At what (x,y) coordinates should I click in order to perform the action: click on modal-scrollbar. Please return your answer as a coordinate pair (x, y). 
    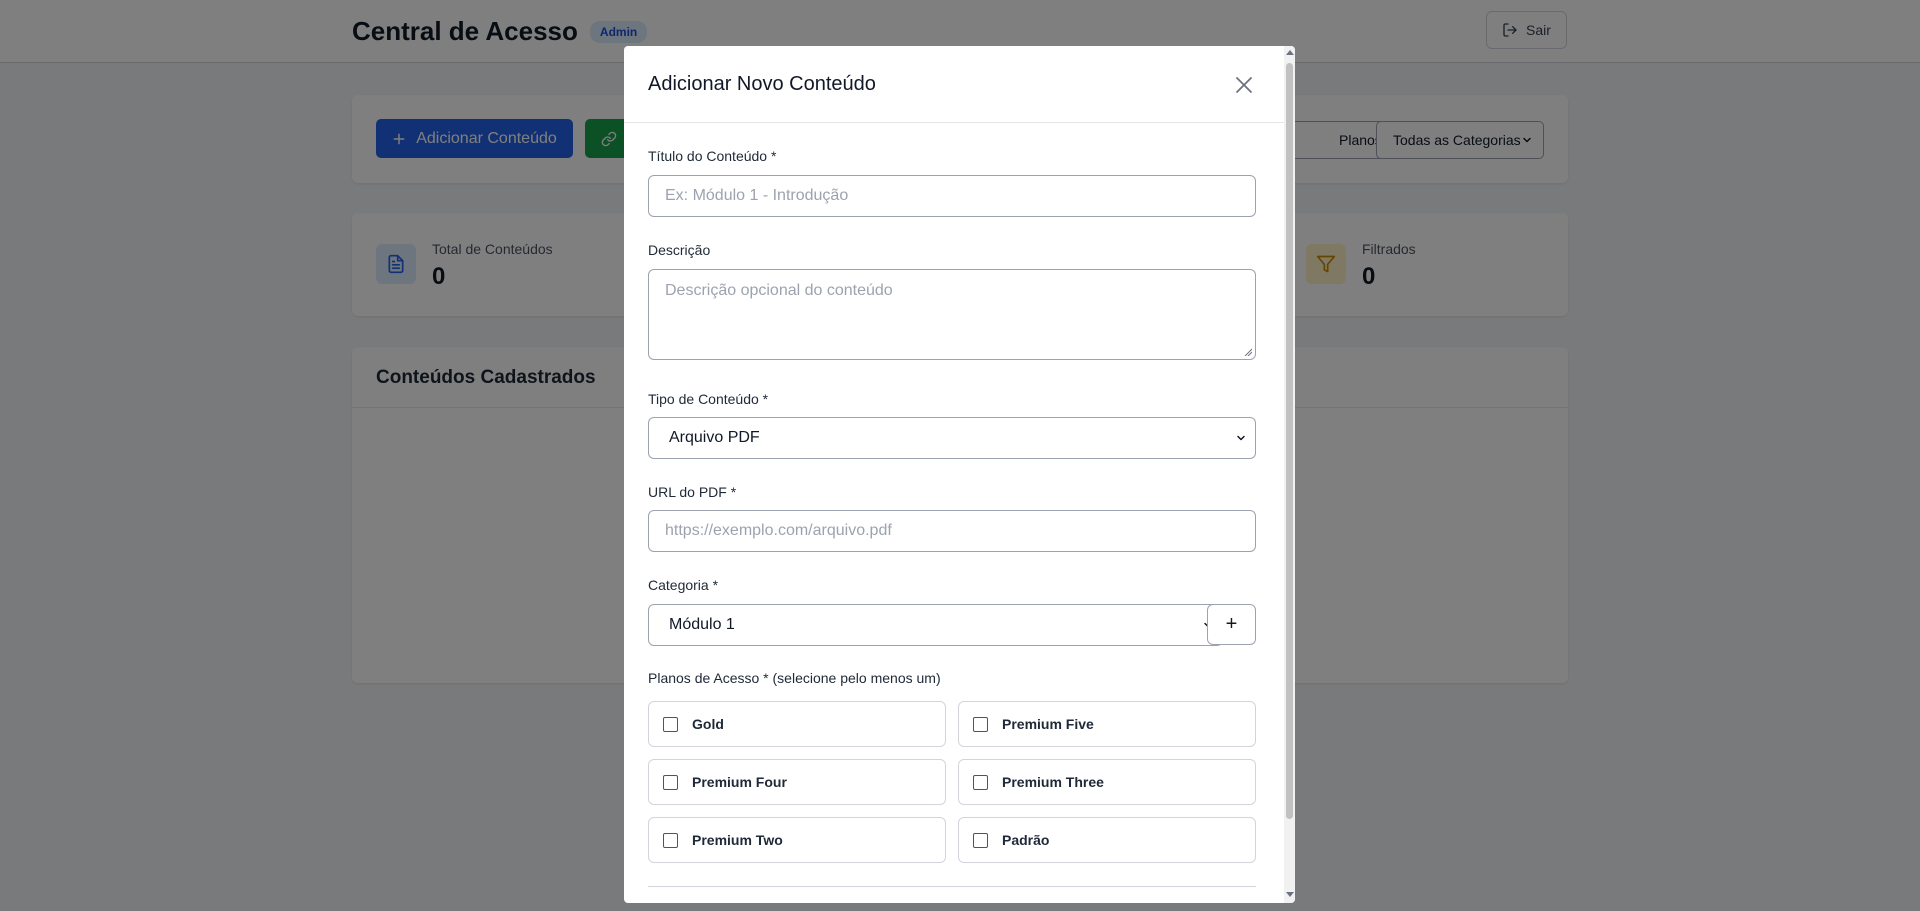
    Looking at the image, I should click on (1289, 474).